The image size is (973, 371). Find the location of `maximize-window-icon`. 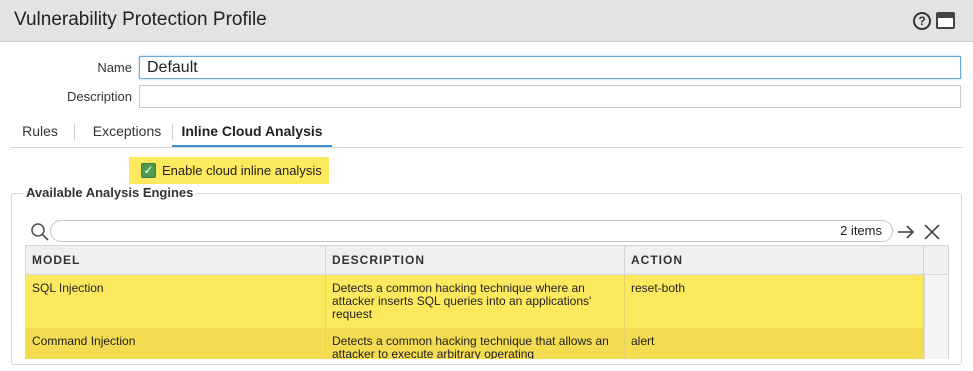

maximize-window-icon is located at coordinates (945, 20).